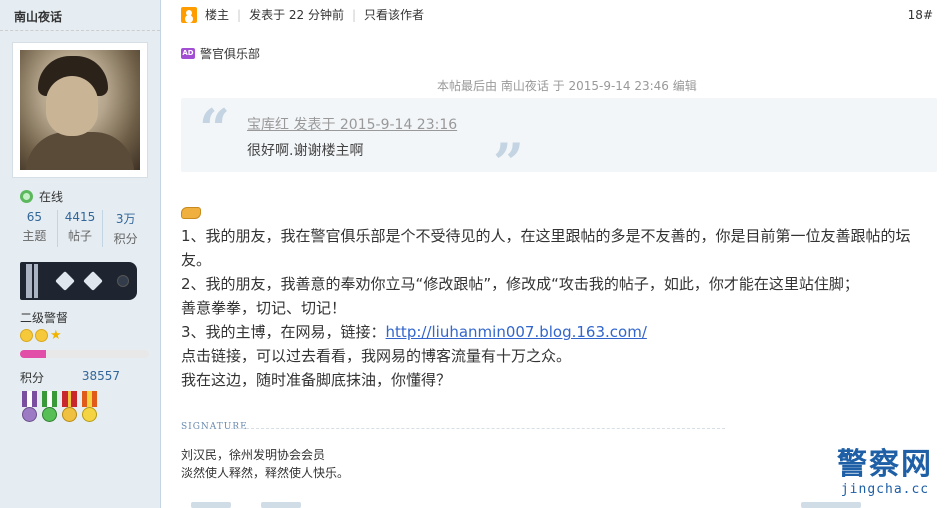  What do you see at coordinates (33, 354) in the screenshot?
I see `level-progress-fill` at bounding box center [33, 354].